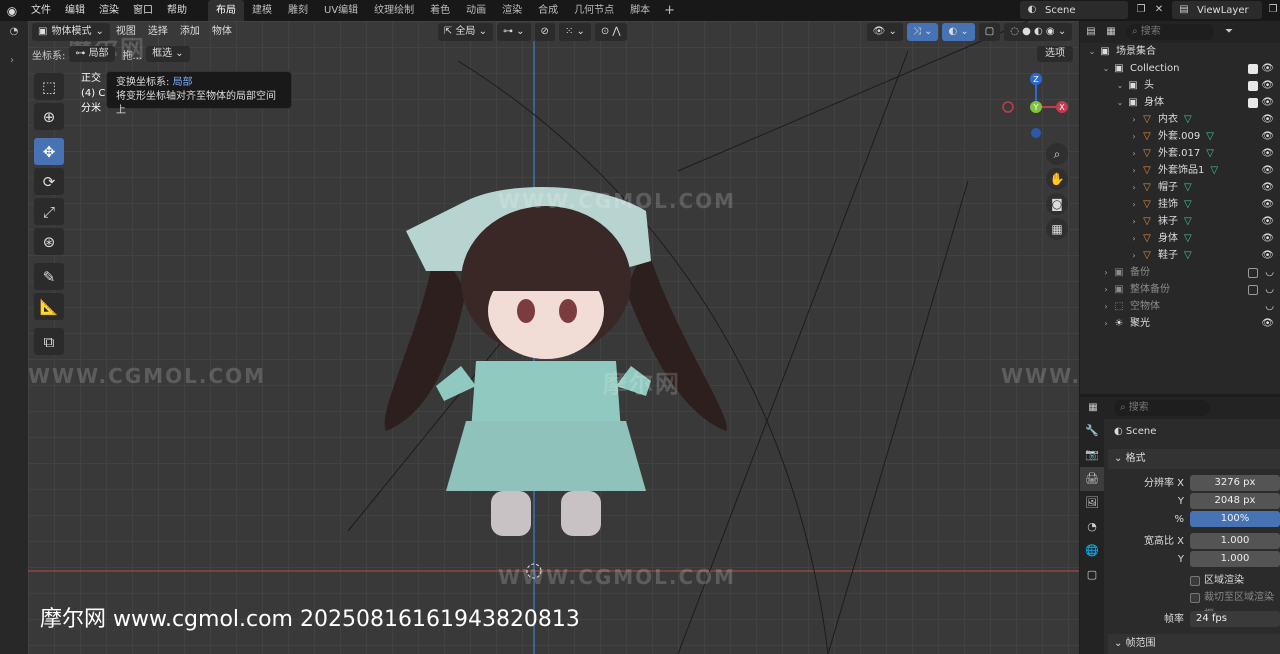 This screenshot has height=654, width=1280. What do you see at coordinates (1180, 68) in the screenshot?
I see `outliner-row: ⌄ ▣ Collection 👁` at bounding box center [1180, 68].